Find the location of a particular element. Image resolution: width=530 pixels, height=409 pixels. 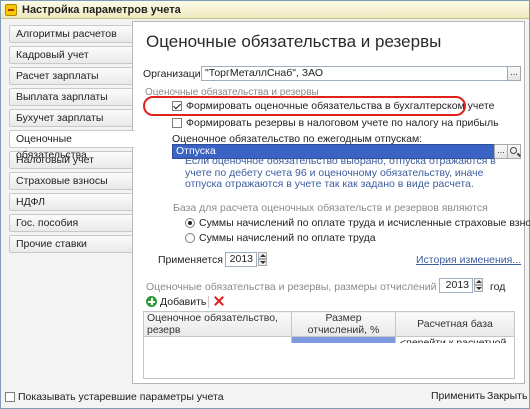

nav-item-payroll-accounting: Бухучет зарплаты is located at coordinates (71, 118).